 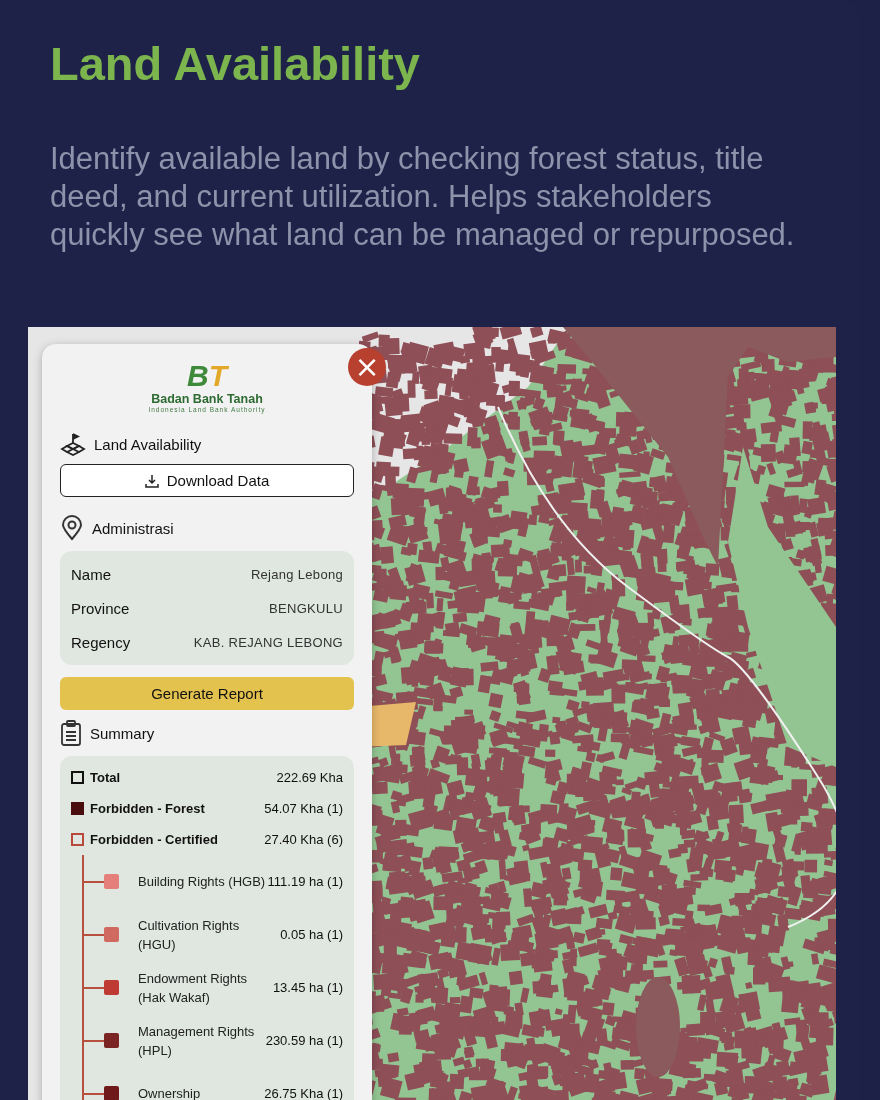 What do you see at coordinates (133, 528) in the screenshot?
I see `section-title: Administrasi` at bounding box center [133, 528].